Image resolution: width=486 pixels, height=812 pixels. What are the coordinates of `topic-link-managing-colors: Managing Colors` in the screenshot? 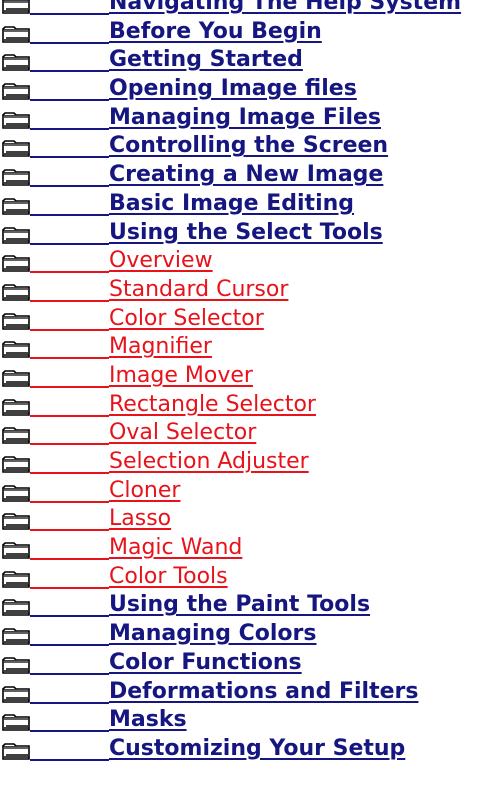 It's located at (243, 634).